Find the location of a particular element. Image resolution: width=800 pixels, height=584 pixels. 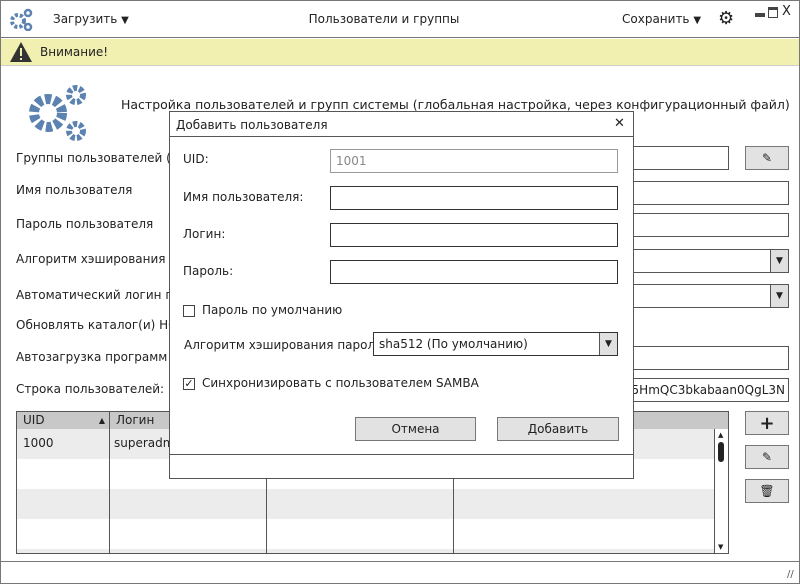

resize-grip-icon: // is located at coordinates (790, 574).